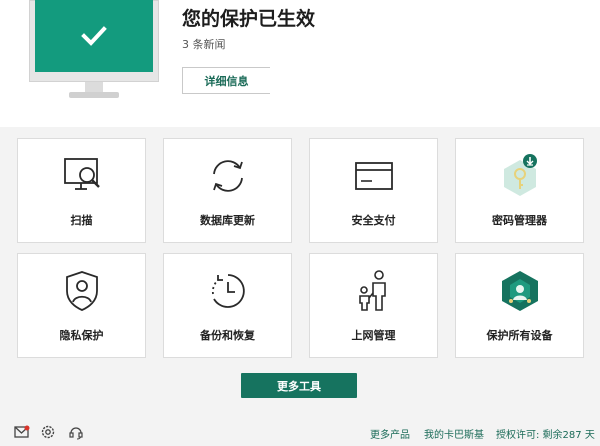 The image size is (600, 446). What do you see at coordinates (299, 385) in the screenshot?
I see `more-tools-button: 更多工具` at bounding box center [299, 385].